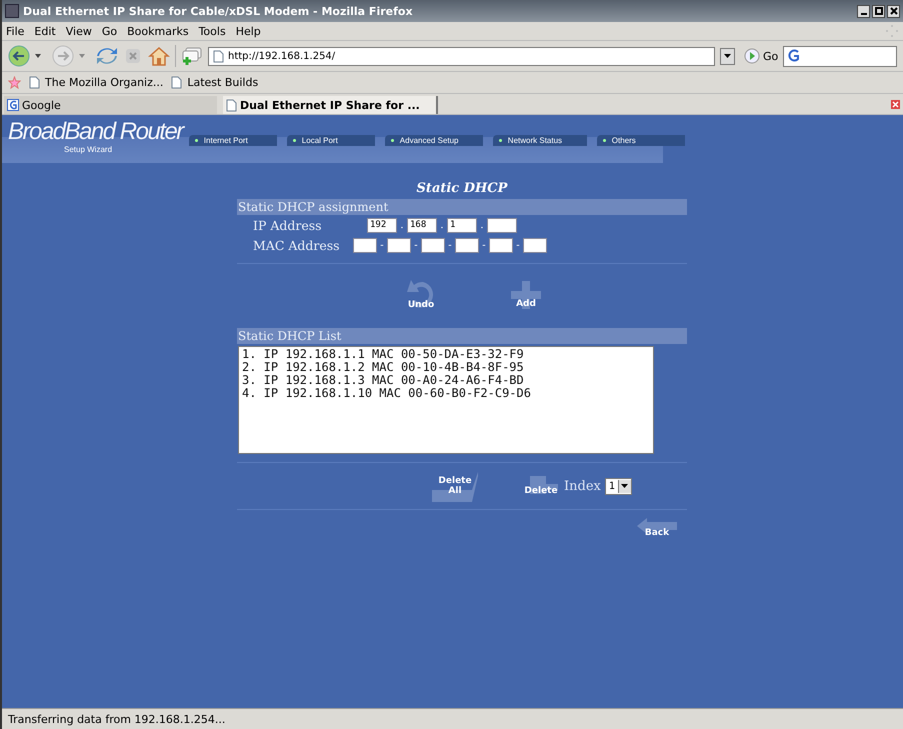 Image resolution: width=903 pixels, height=729 pixels. What do you see at coordinates (526, 295) in the screenshot?
I see `add-button: Add` at bounding box center [526, 295].